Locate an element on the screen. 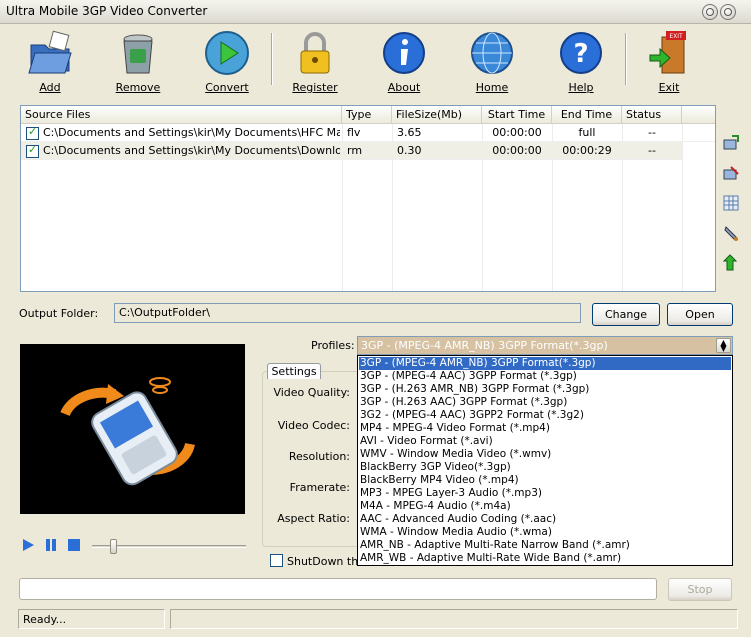  profile-option: M4A - MPEG-4 Audio (*.m4a) is located at coordinates (545, 506).